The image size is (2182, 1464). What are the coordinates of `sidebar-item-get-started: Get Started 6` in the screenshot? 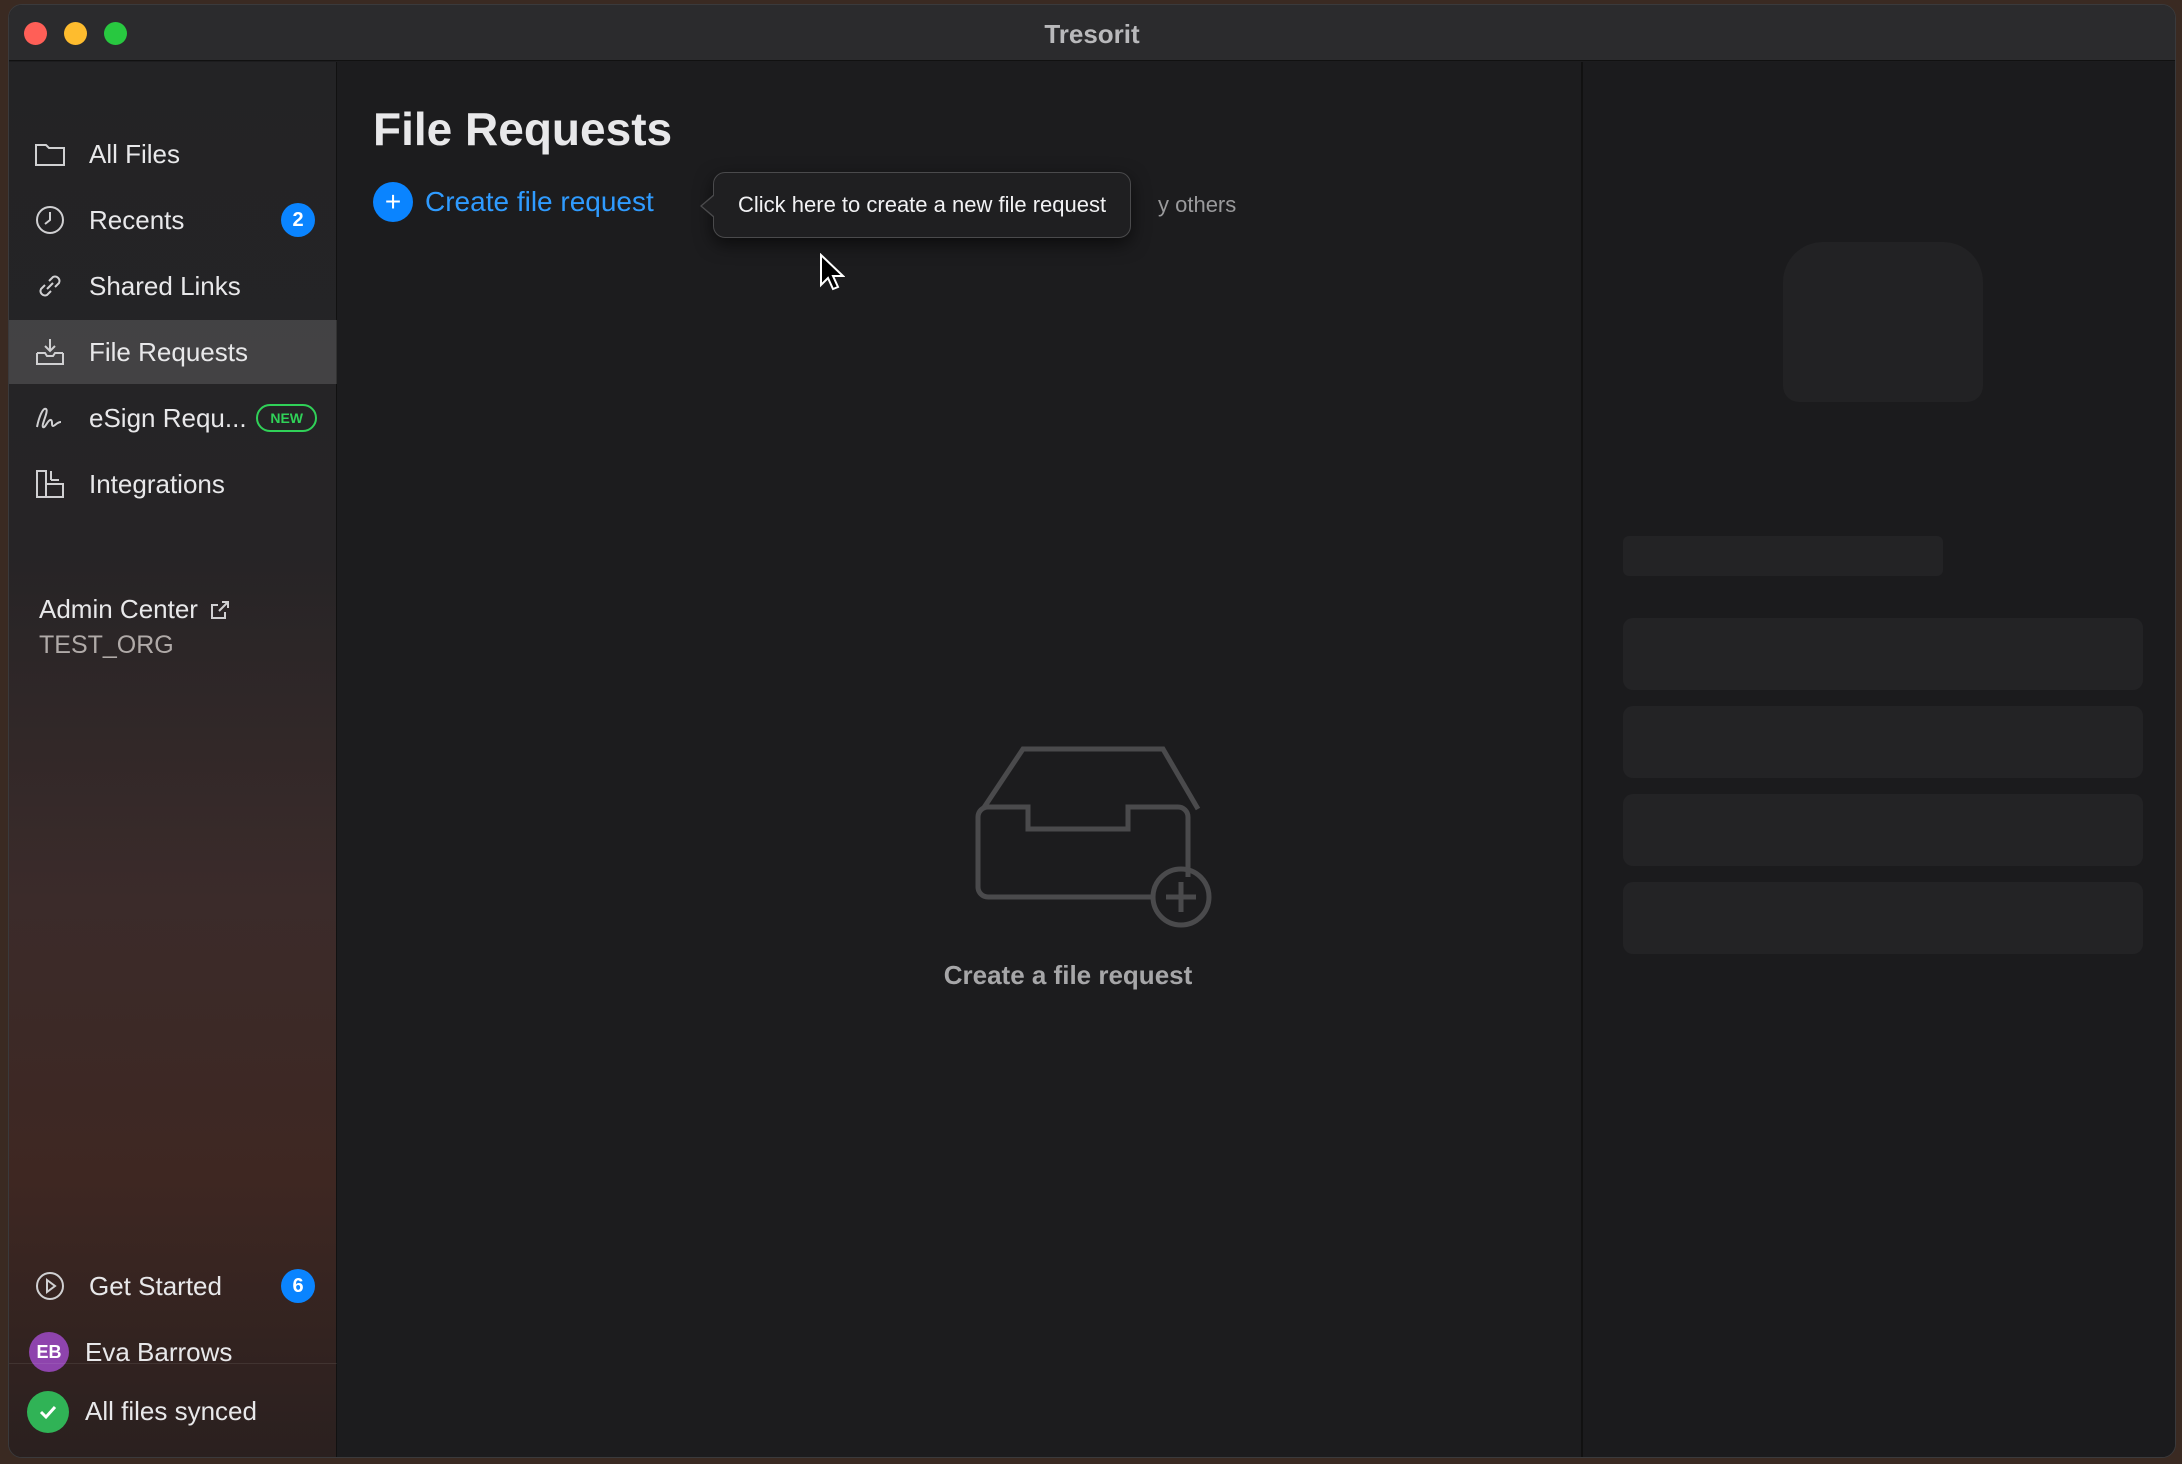 It's located at (173, 1286).